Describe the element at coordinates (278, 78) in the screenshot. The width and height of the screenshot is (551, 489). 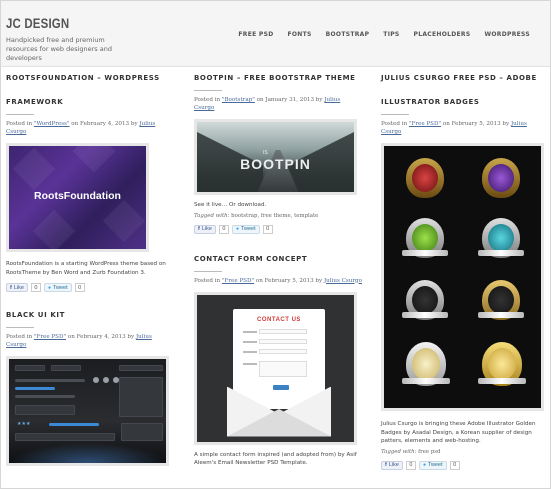
I see `post-title: BOOTPIN – FREE BOOTSTRAP THEME` at that location.